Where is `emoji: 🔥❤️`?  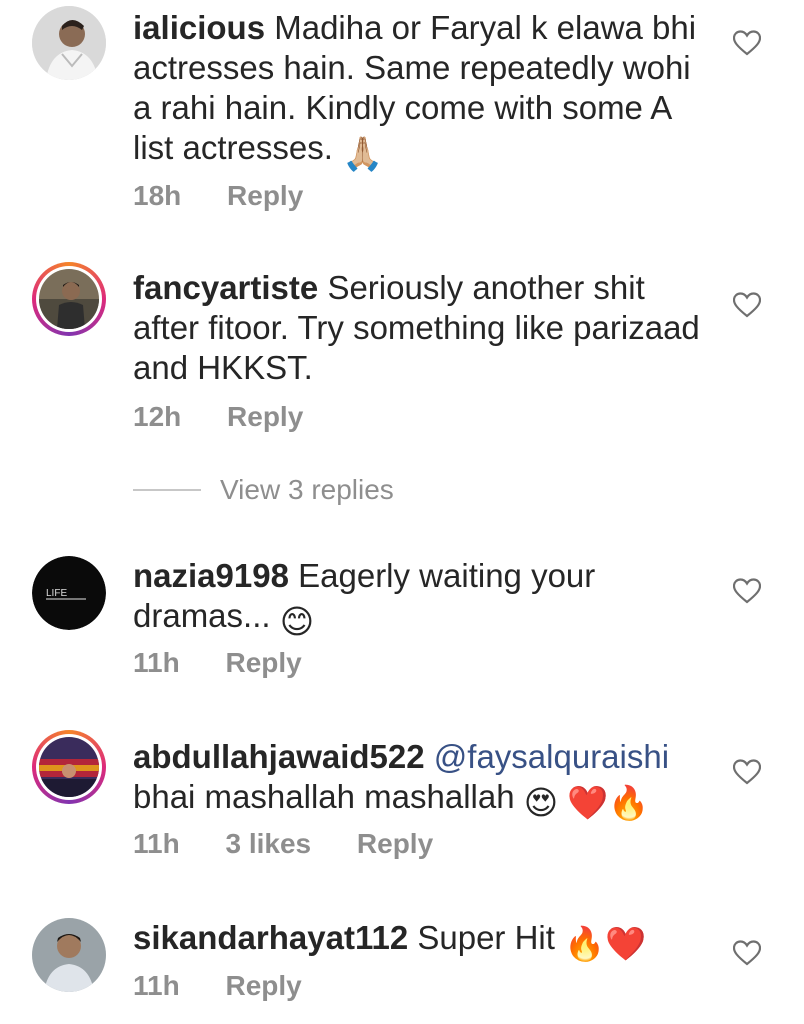 emoji: 🔥❤️ is located at coordinates (605, 943).